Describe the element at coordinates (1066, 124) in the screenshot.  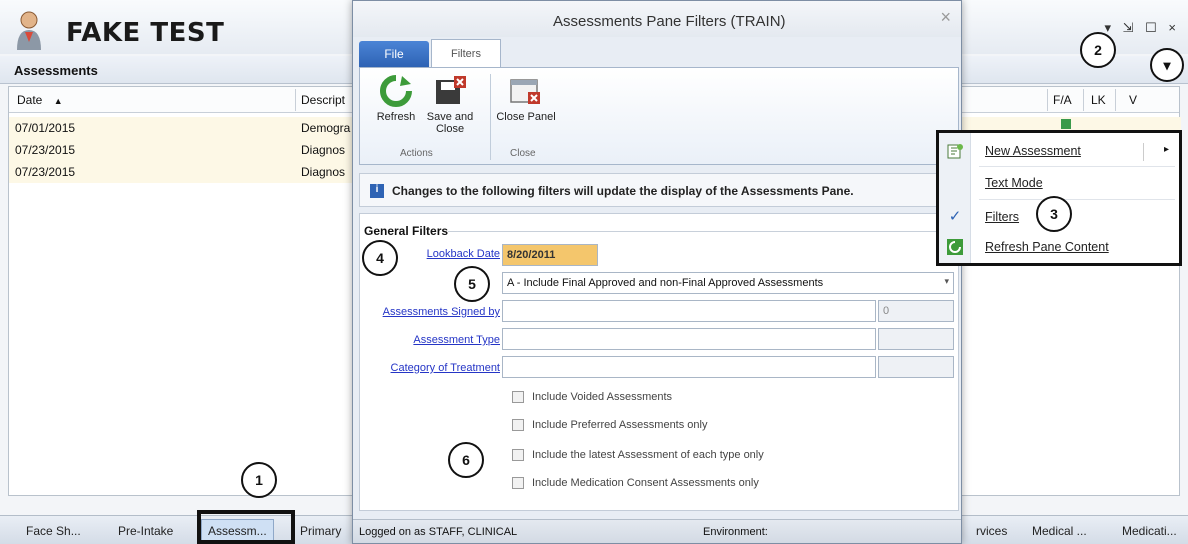
I see `approved-icon` at that location.